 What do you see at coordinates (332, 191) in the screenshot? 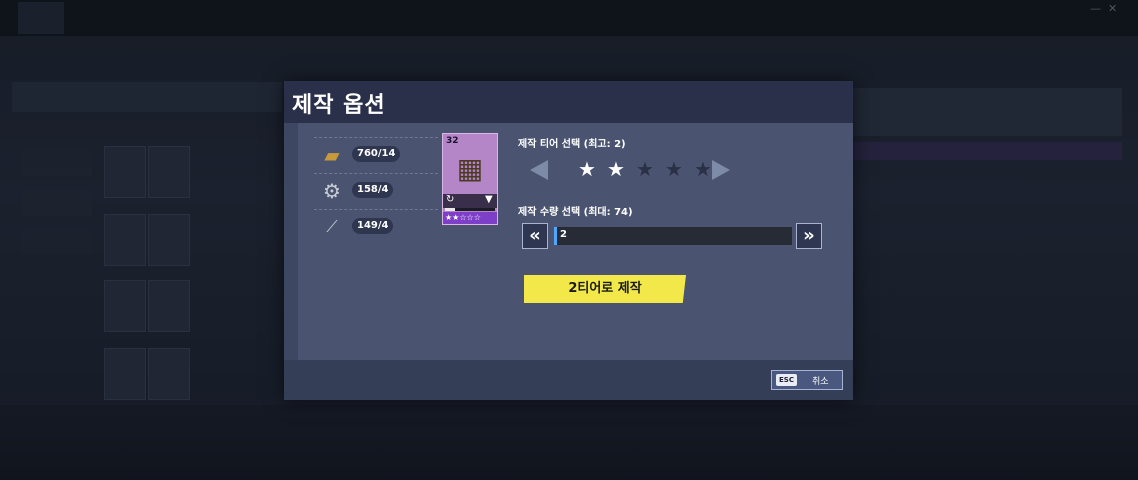
I see `mechanical-part-icon: ⚙` at bounding box center [332, 191].